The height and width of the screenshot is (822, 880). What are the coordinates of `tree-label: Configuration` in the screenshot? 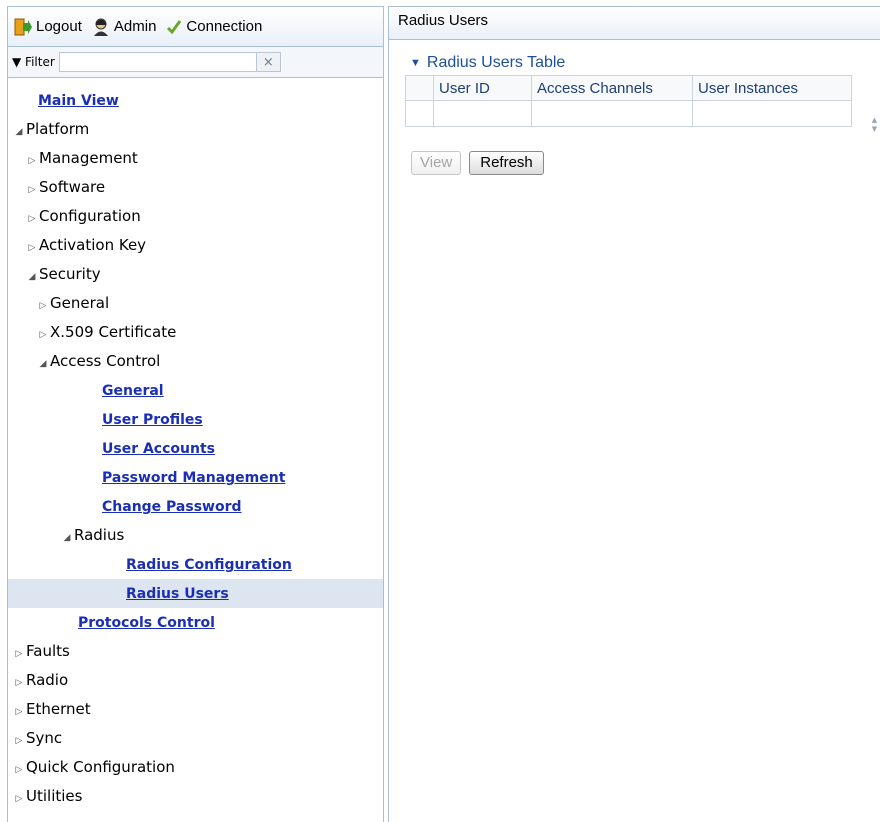 It's located at (90, 216).